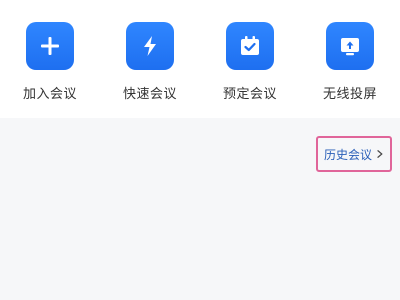 The height and width of the screenshot is (300, 400). I want to click on wireless-cast-button: 无线投屏, so click(350, 62).